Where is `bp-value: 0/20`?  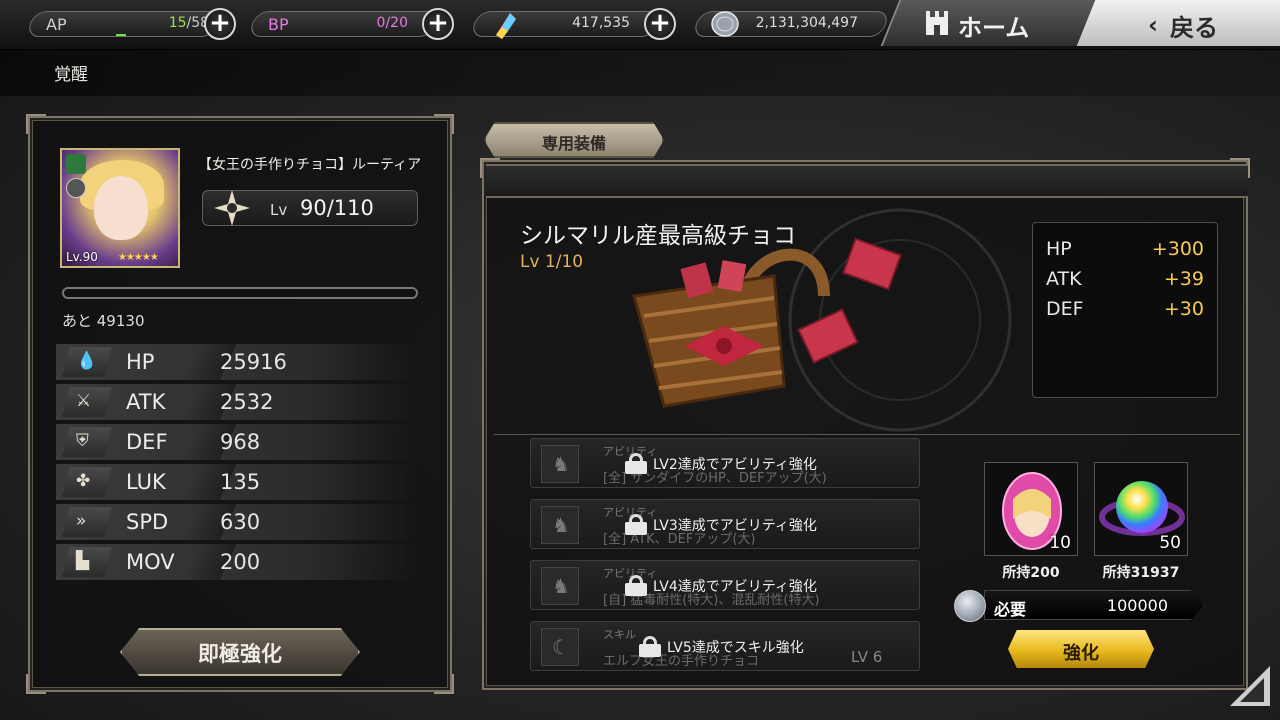 bp-value: 0/20 is located at coordinates (392, 23).